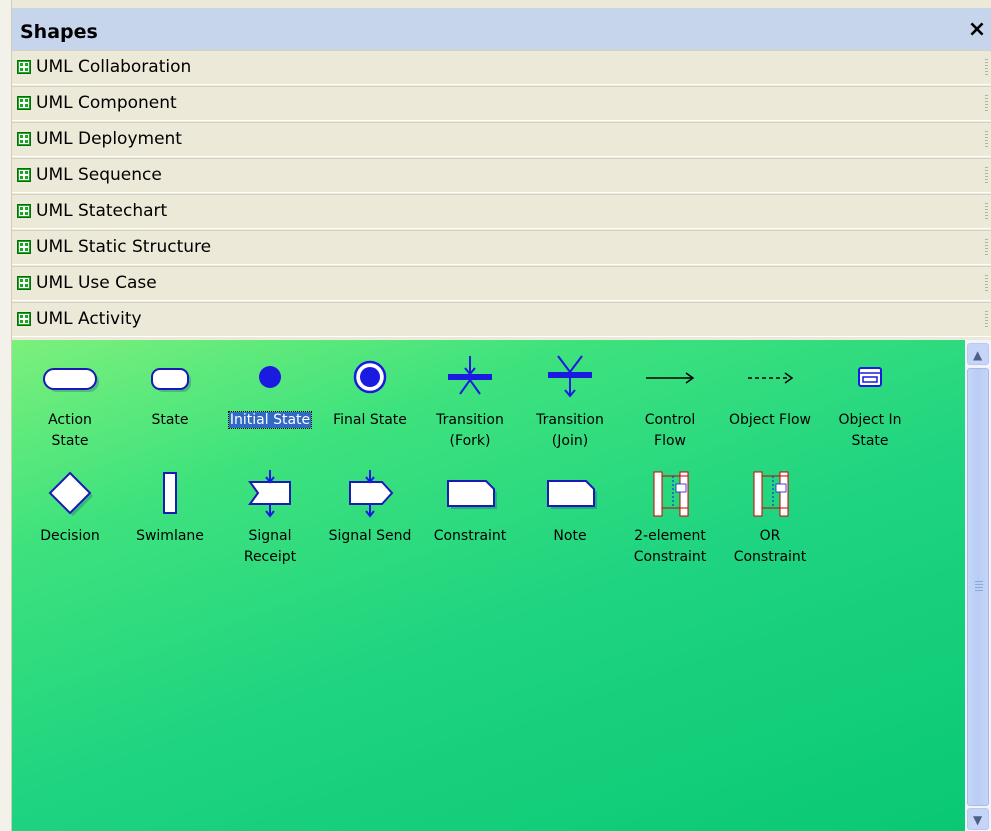 This screenshot has height=831, width=991. I want to click on shape-label-line2: (Join), so click(570, 441).